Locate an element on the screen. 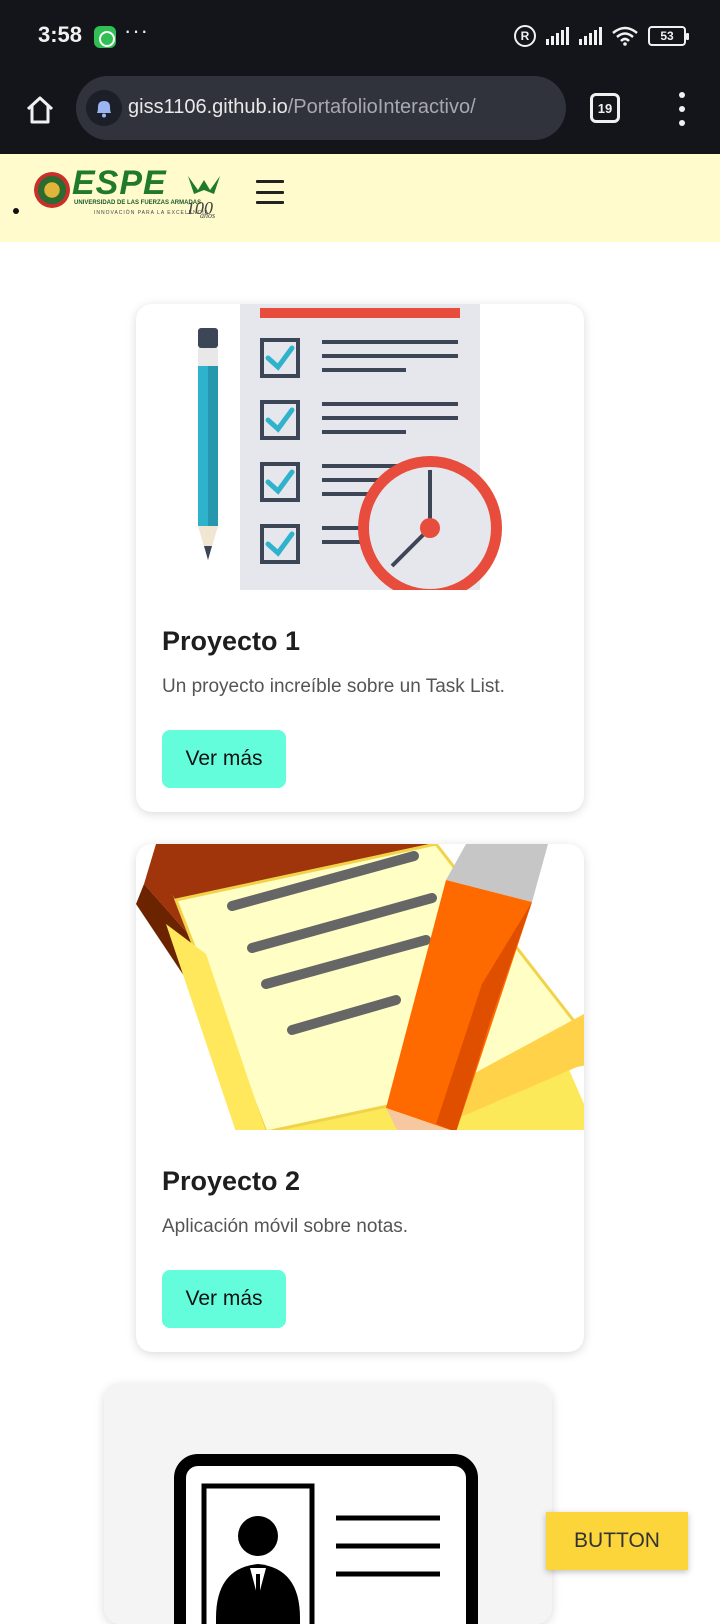 This screenshot has height=1624, width=720. bullet-dot is located at coordinates (16, 211).